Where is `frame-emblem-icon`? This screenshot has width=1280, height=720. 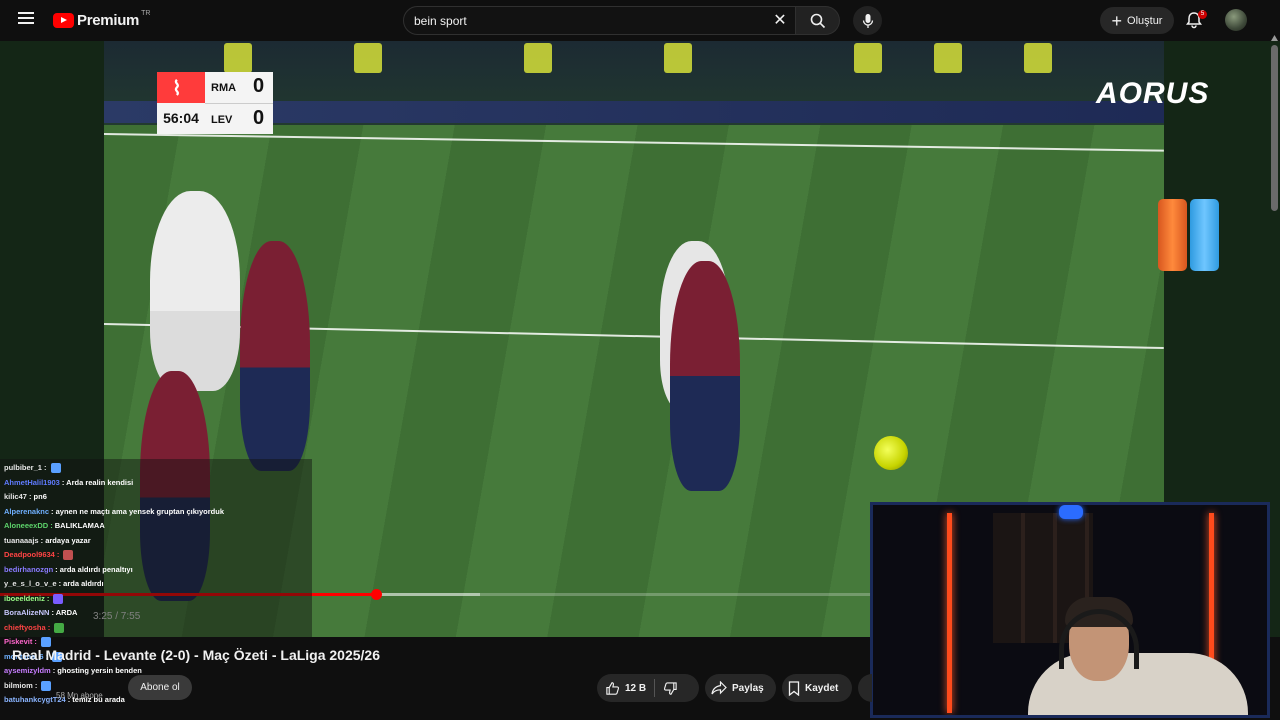
frame-emblem-icon is located at coordinates (1071, 512).